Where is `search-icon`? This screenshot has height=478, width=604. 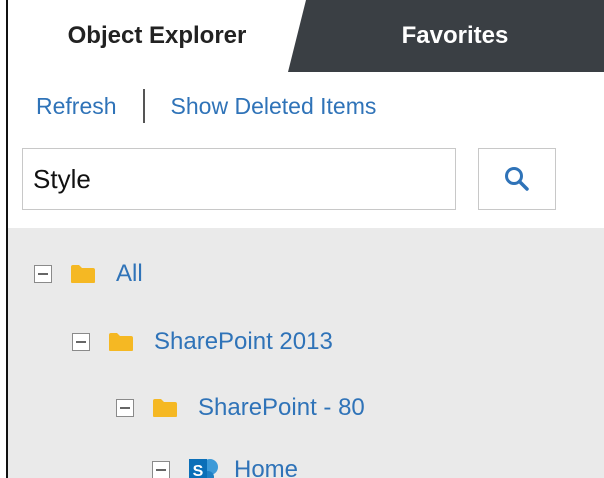
search-icon is located at coordinates (517, 179).